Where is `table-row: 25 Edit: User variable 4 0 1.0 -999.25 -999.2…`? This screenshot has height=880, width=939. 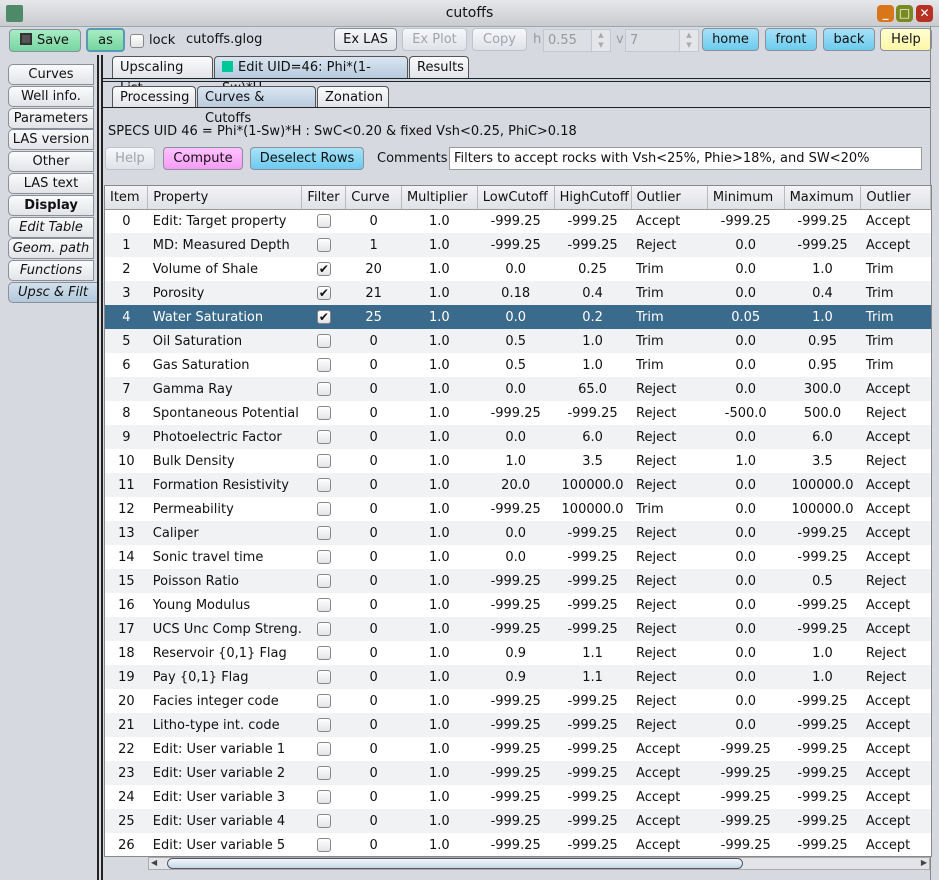 table-row: 25 Edit: User variable 4 0 1.0 -999.25 -999.2… is located at coordinates (518, 821).